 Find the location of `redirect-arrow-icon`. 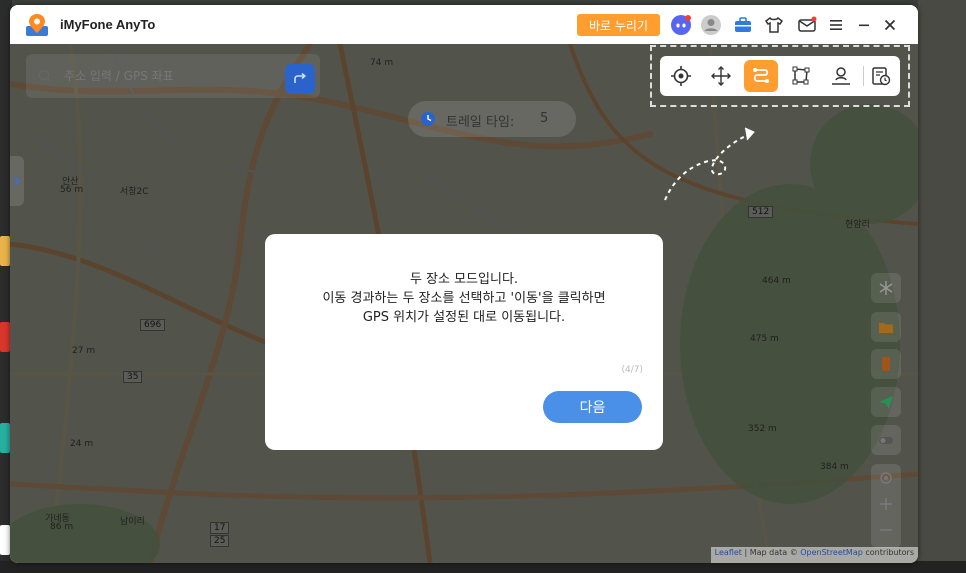

redirect-arrow-icon is located at coordinates (300, 77).